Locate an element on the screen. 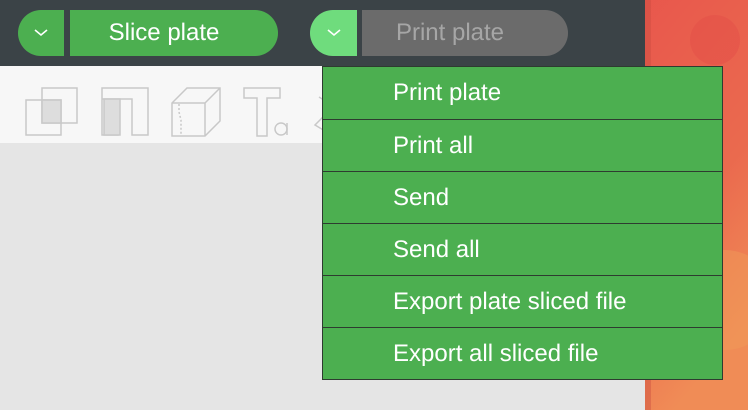 Image resolution: width=748 pixels, height=410 pixels. menu-item: Send all is located at coordinates (522, 249).